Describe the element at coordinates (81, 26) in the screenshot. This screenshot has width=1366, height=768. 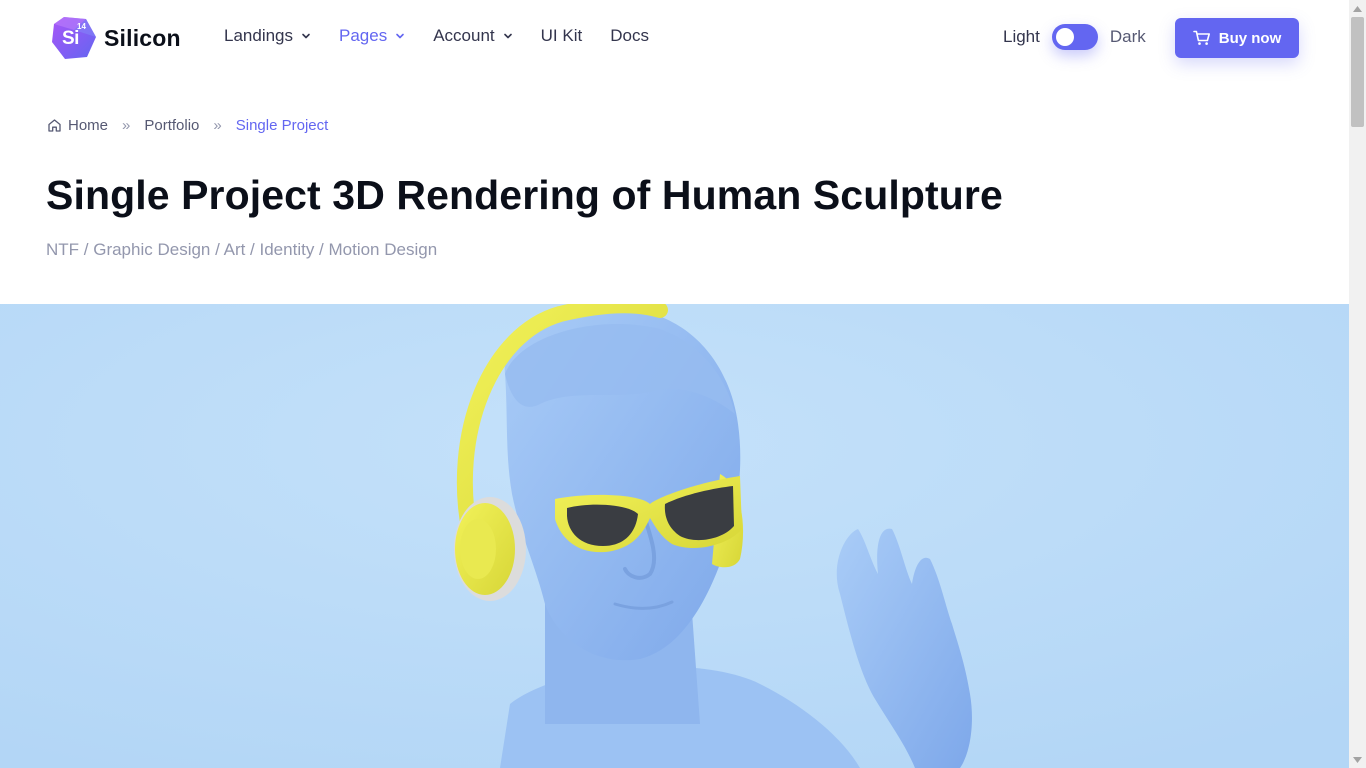
I see `logo-number: 14` at that location.